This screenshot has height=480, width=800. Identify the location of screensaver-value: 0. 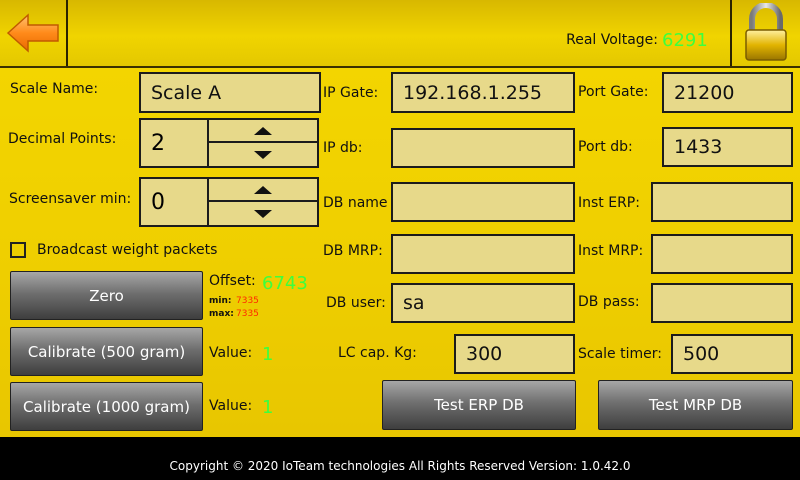
(175, 202).